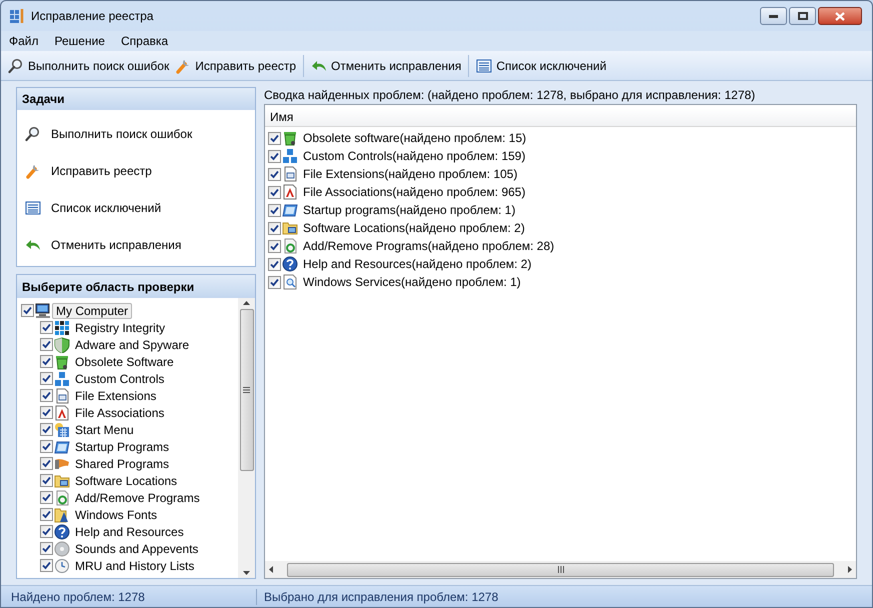  What do you see at coordinates (407, 210) in the screenshot?
I see `result-item: Startup programs(найдено проблем: 1)` at bounding box center [407, 210].